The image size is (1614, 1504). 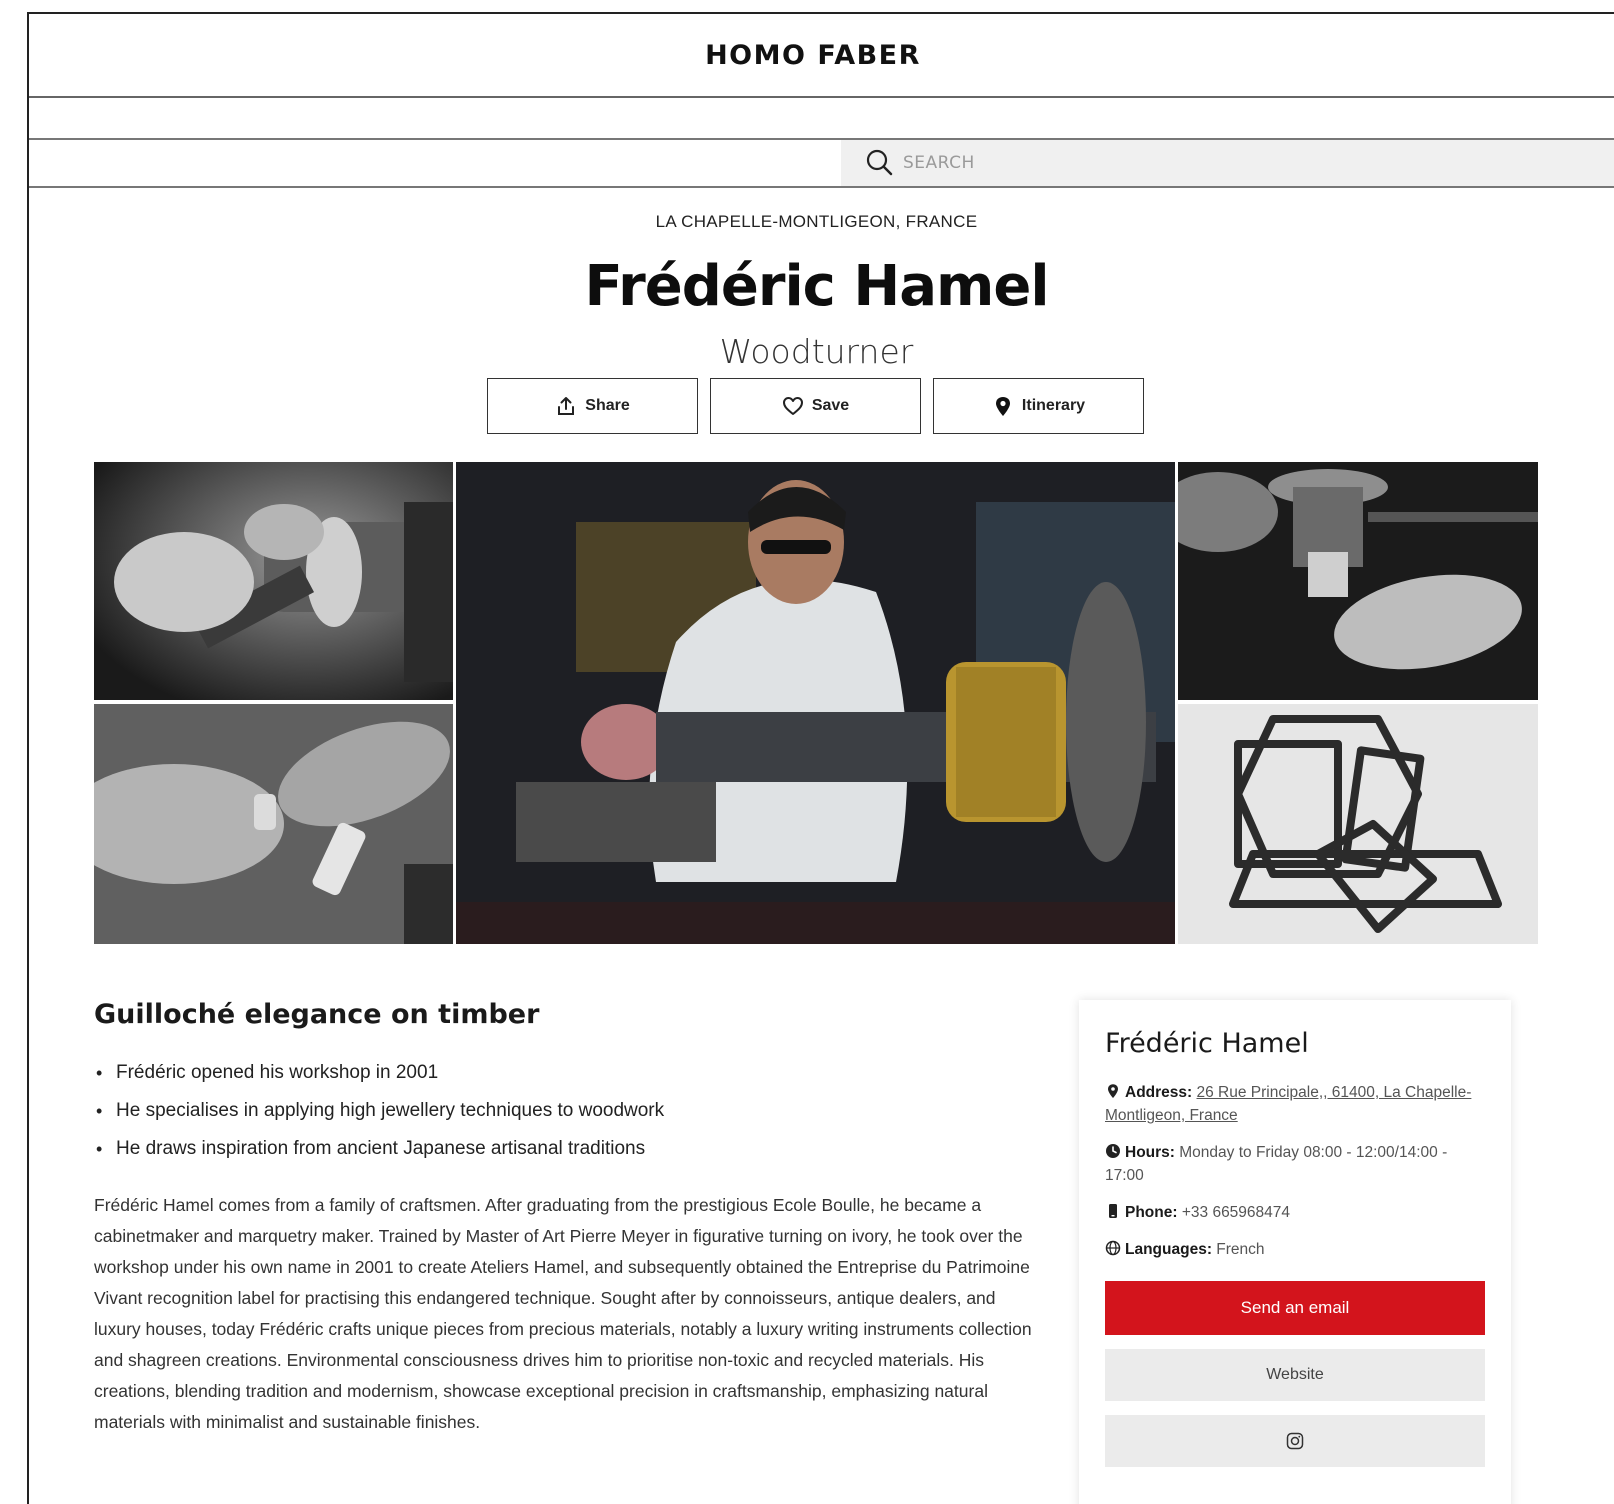 I want to click on search-icon, so click(x=879, y=162).